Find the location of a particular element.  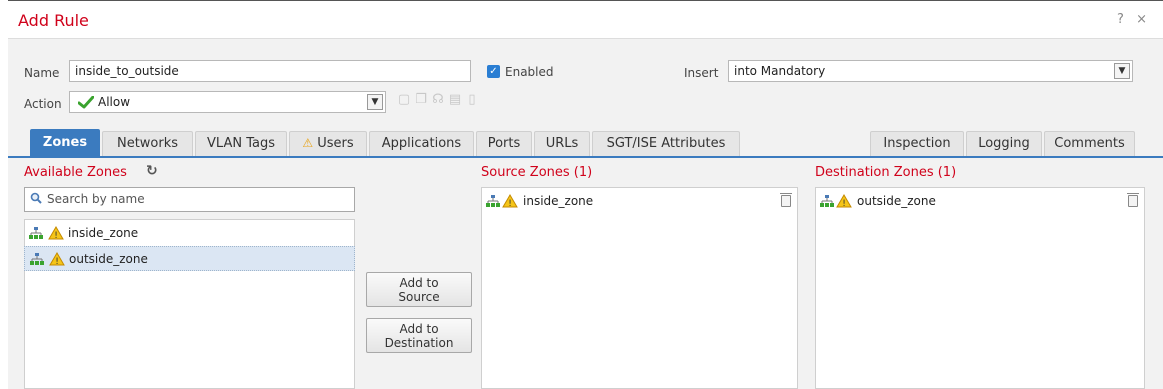

refresh-icon: ↻ is located at coordinates (152, 171).